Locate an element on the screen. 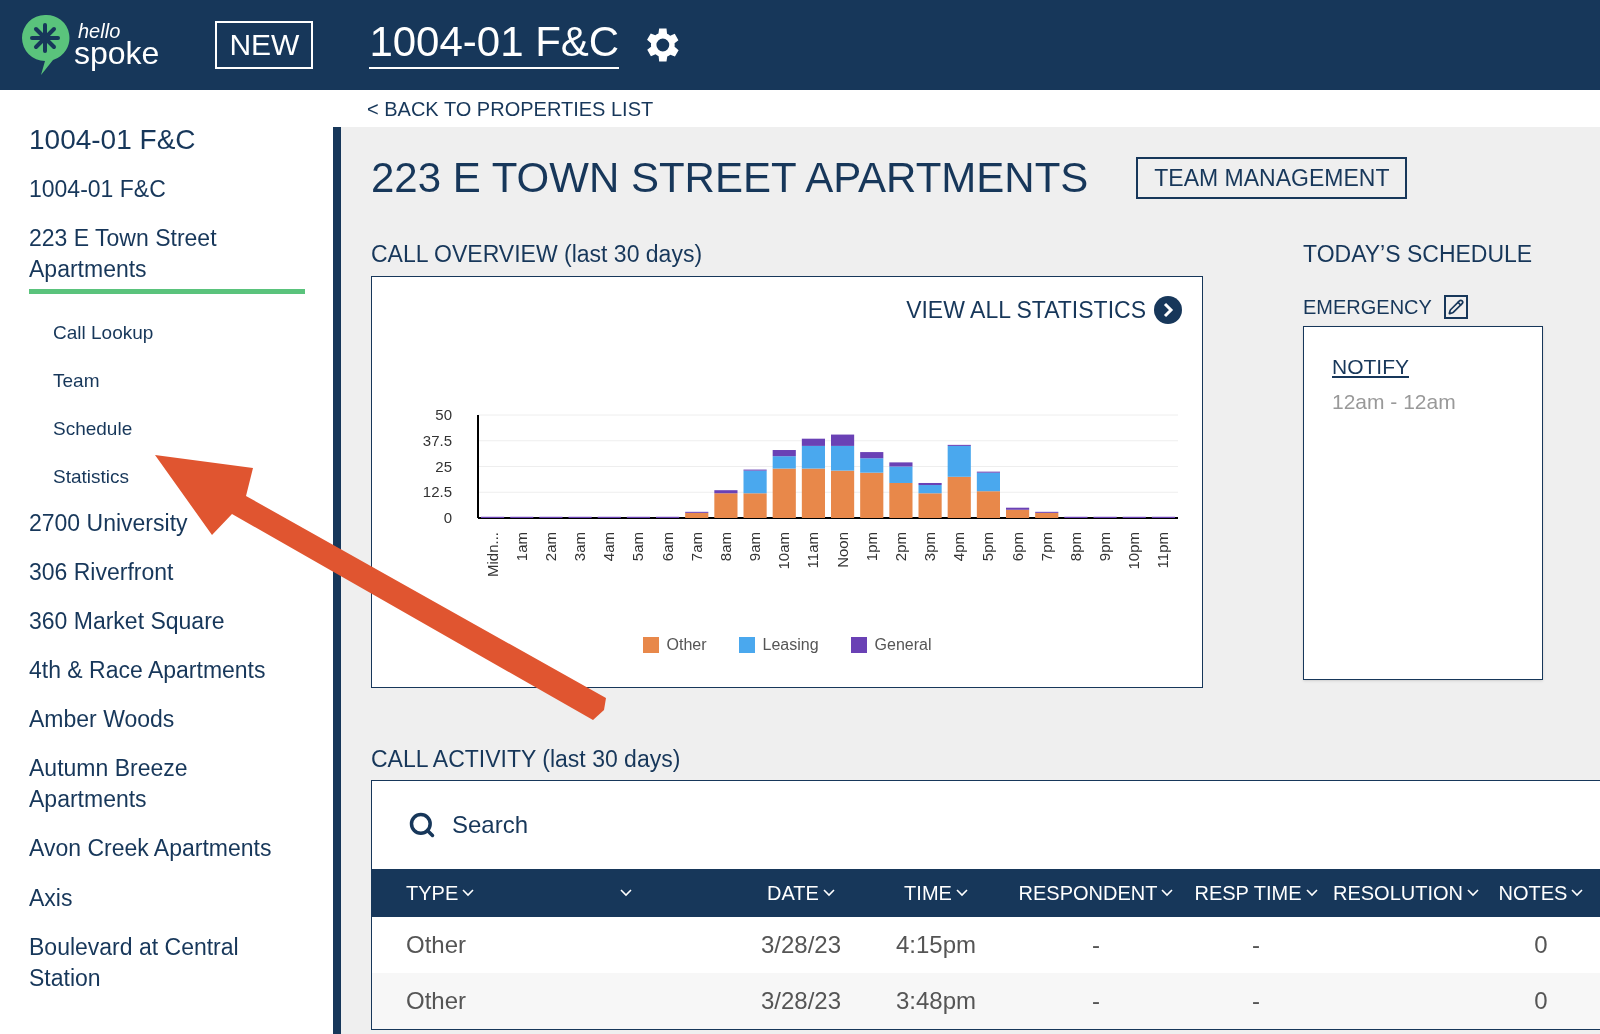 This screenshot has height=1034, width=1600. legend-label: Other is located at coordinates (686, 645).